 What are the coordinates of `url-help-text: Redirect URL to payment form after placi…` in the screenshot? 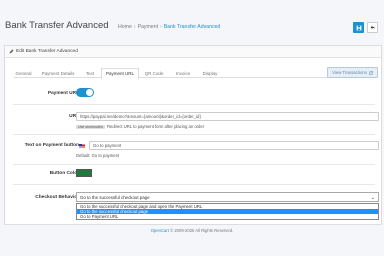 It's located at (155, 126).